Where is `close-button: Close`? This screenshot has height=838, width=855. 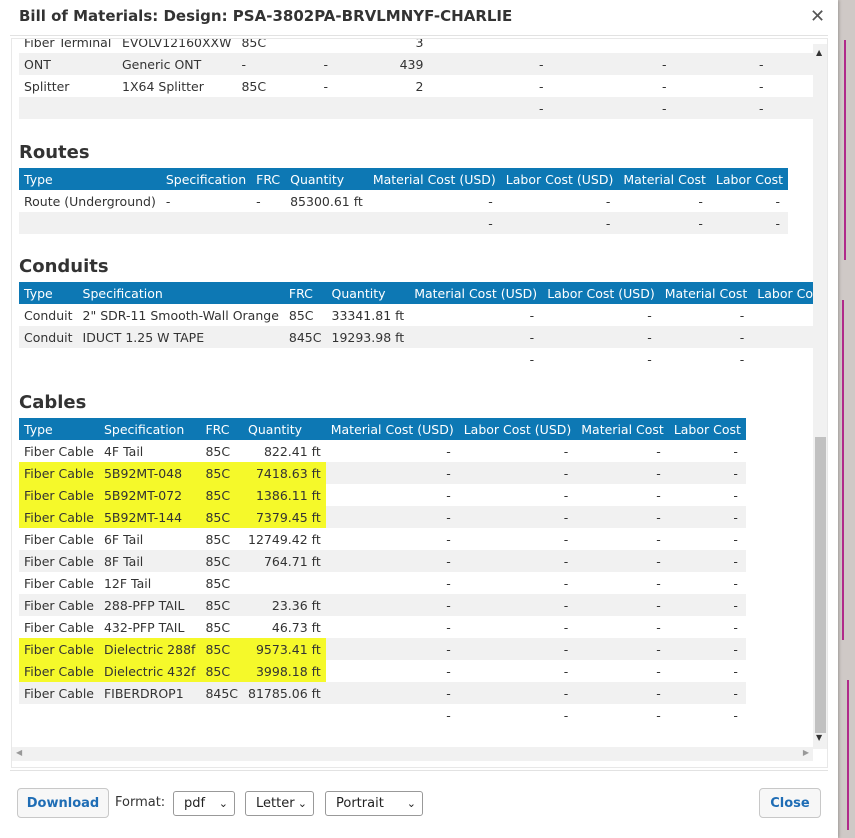
close-button: Close is located at coordinates (790, 803).